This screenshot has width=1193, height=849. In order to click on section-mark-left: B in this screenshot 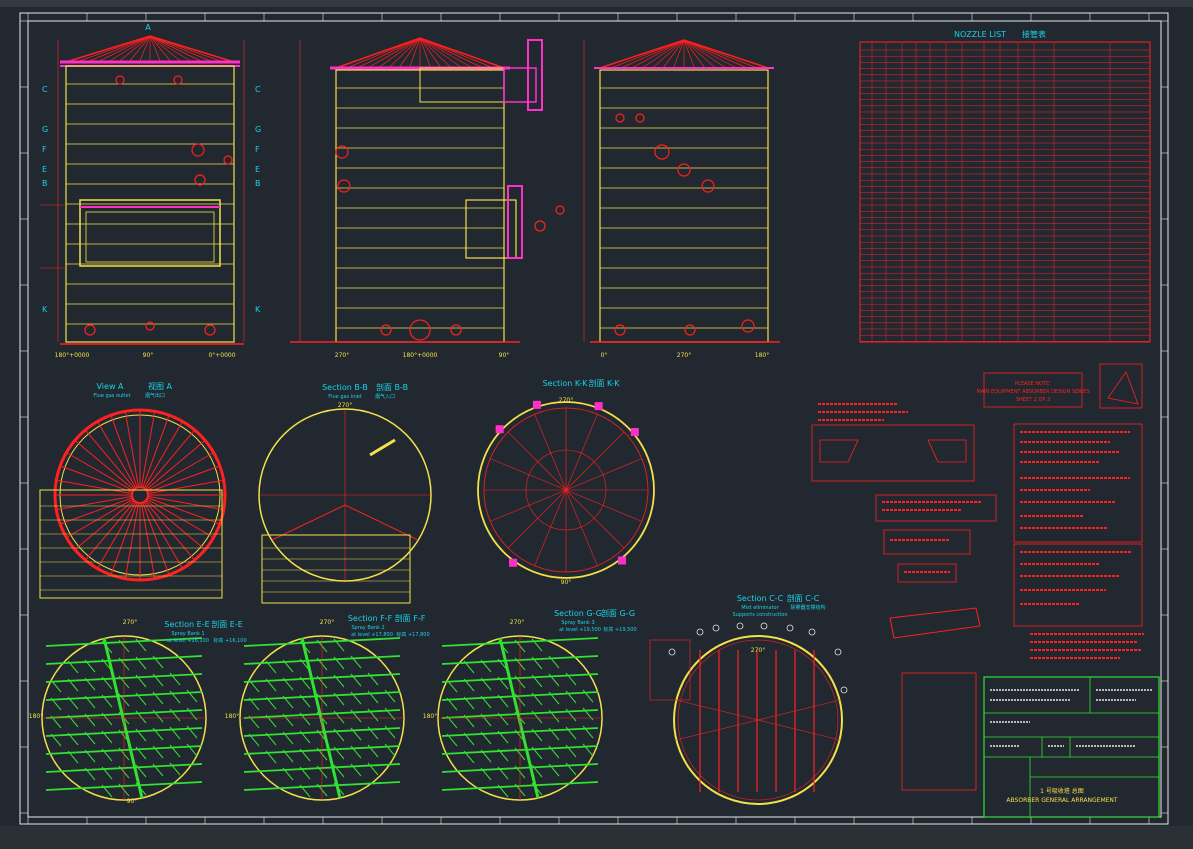, I will do `click(45, 183)`.